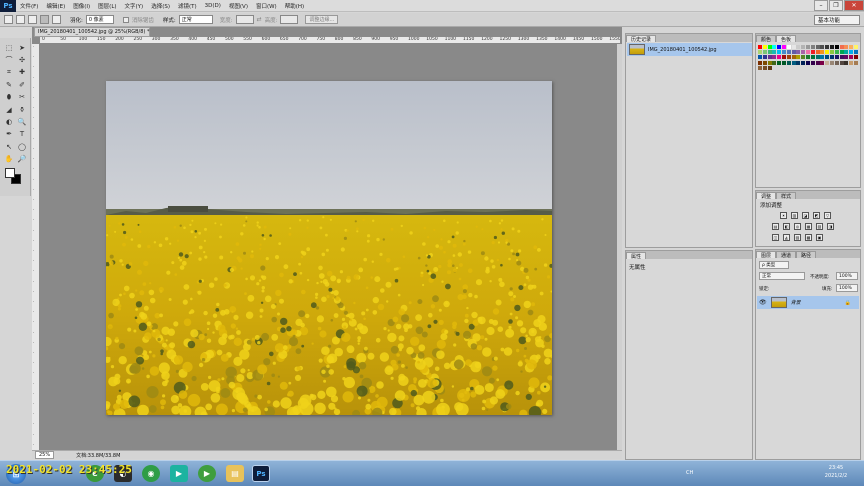  Describe the element at coordinates (808, 226) in the screenshot. I see `adjustment-icon: ▦` at that location.